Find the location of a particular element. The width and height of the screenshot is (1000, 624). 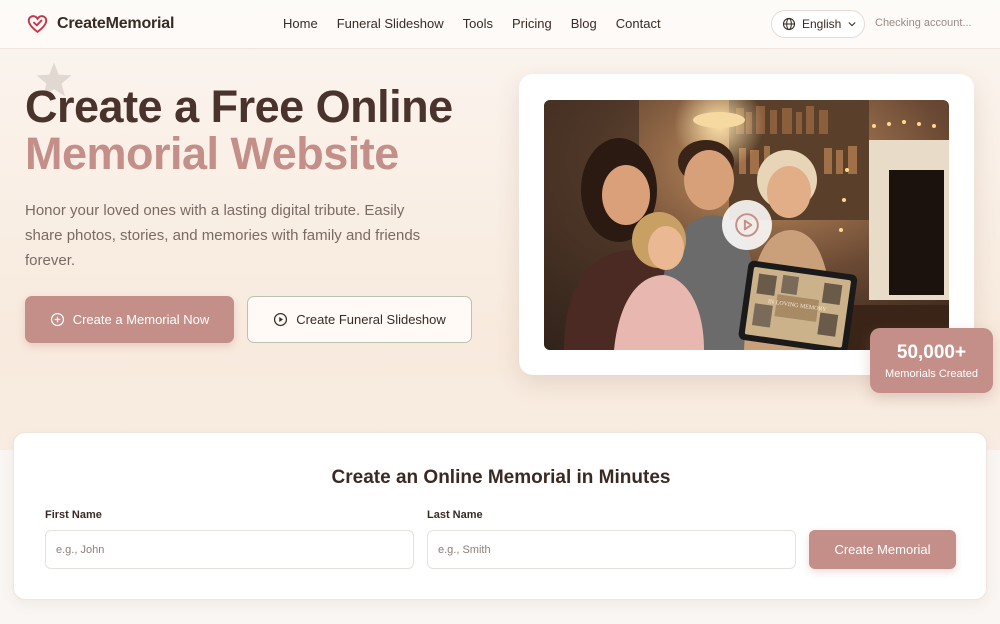

memorials-count: 50,000+ is located at coordinates (931, 352).